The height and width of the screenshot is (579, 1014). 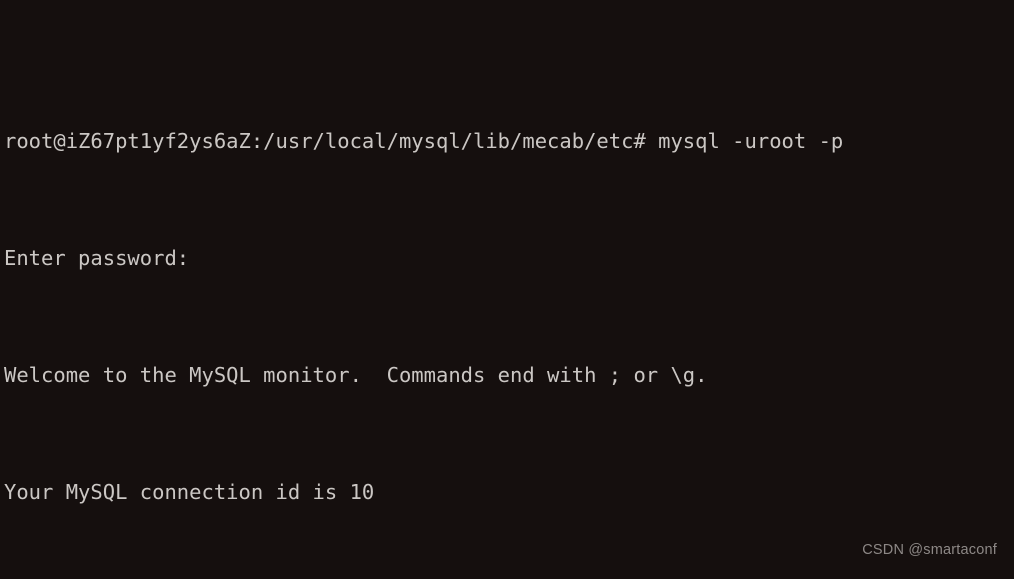 I want to click on csdn-watermark: CSDN @smartaconf, so click(x=929, y=550).